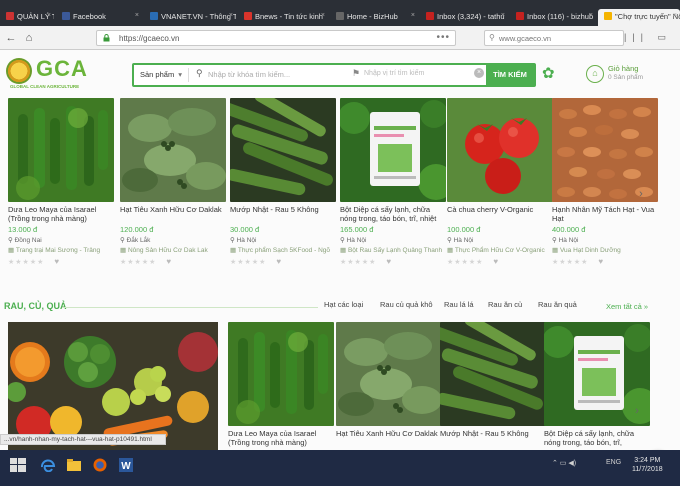 The height and width of the screenshot is (486, 680). I want to click on firefox-icon, so click(100, 465).